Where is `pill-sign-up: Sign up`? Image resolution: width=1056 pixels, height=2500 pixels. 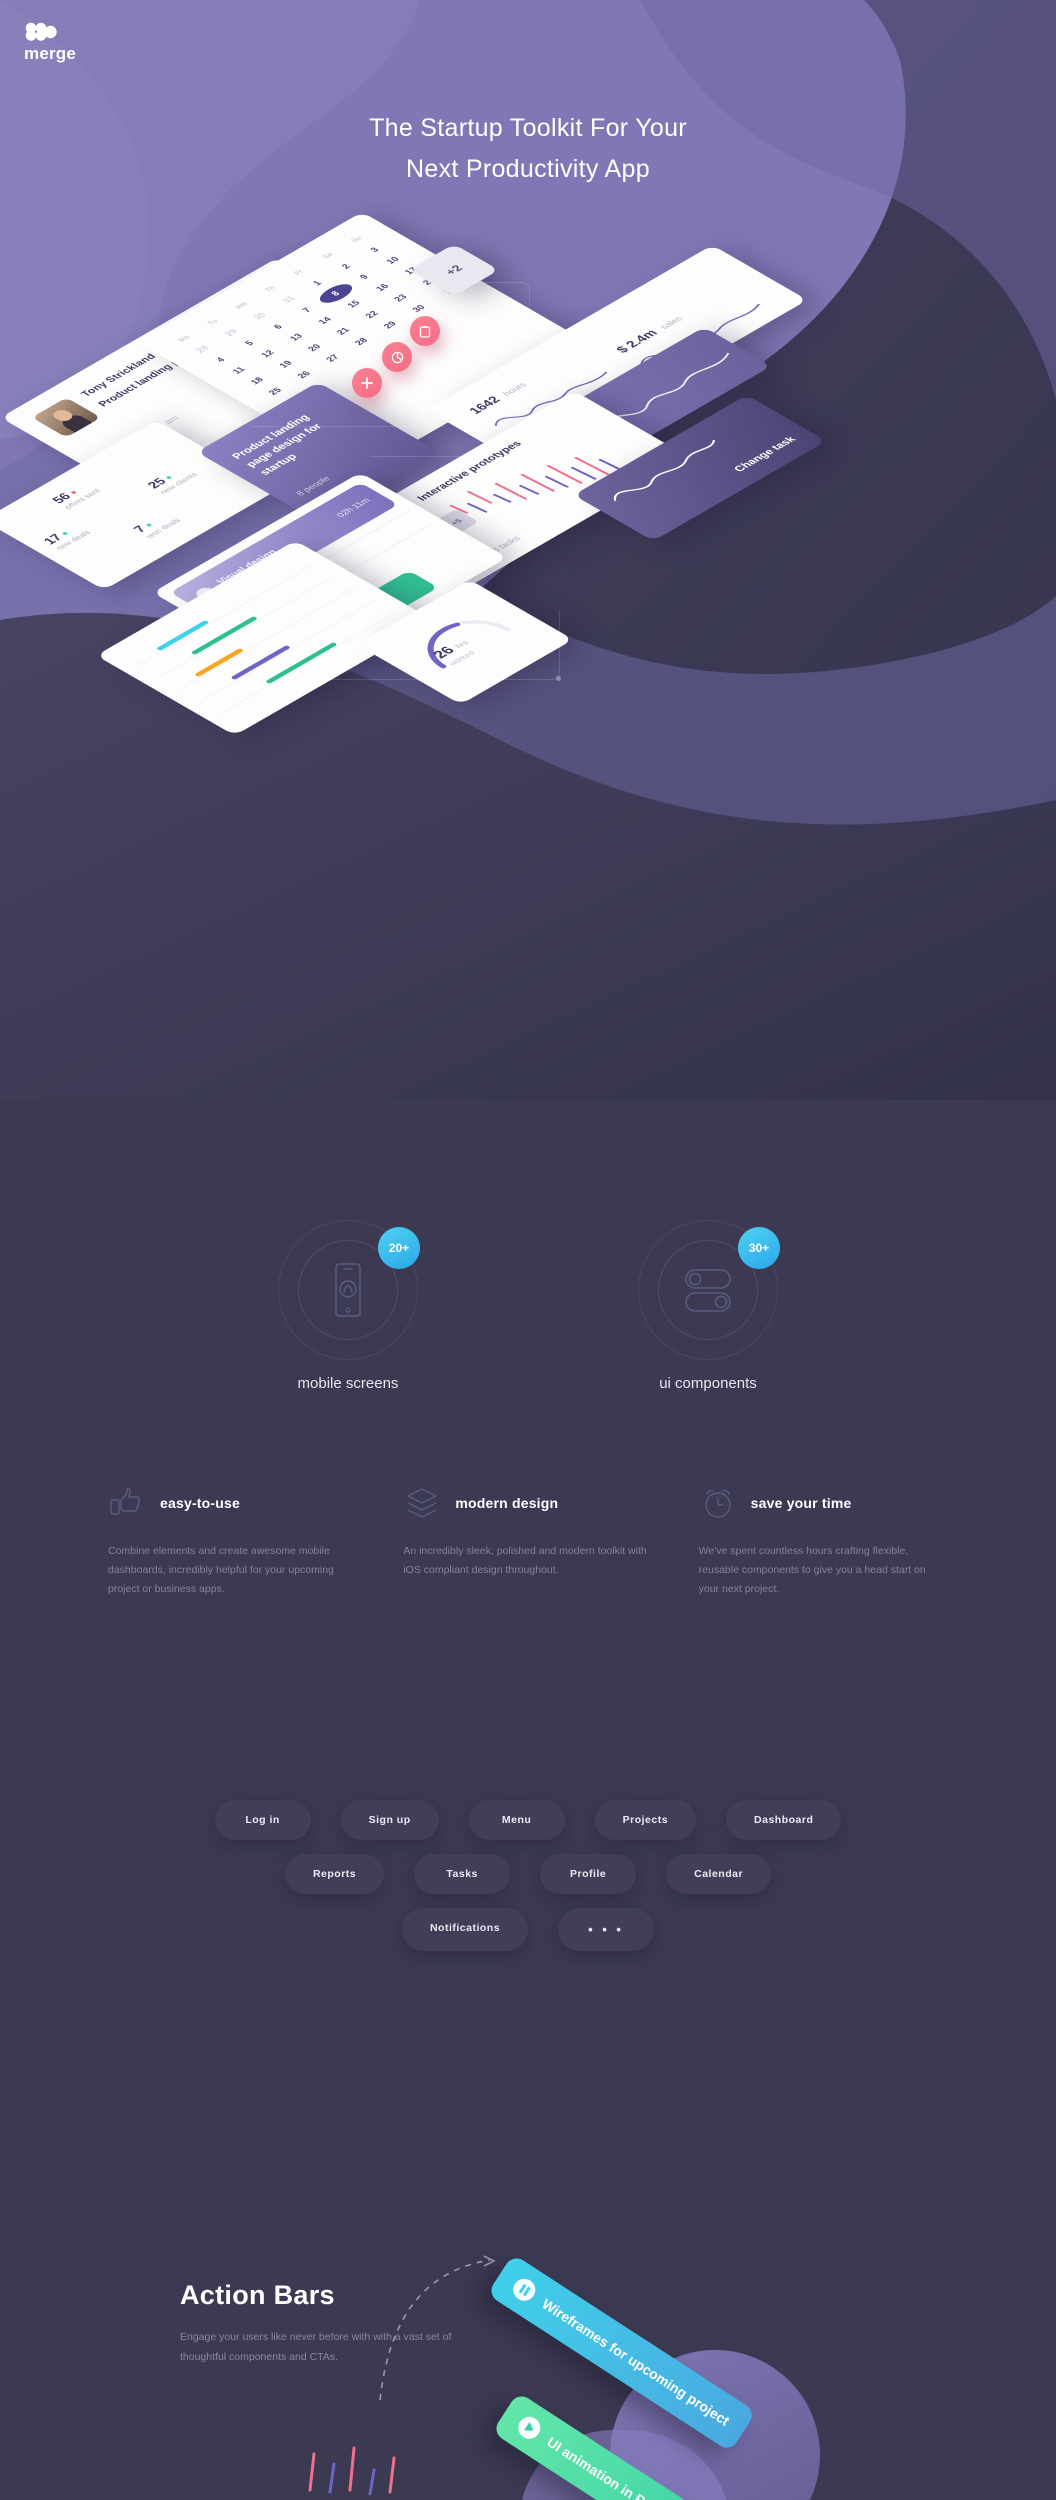 pill-sign-up: Sign up is located at coordinates (389, 1820).